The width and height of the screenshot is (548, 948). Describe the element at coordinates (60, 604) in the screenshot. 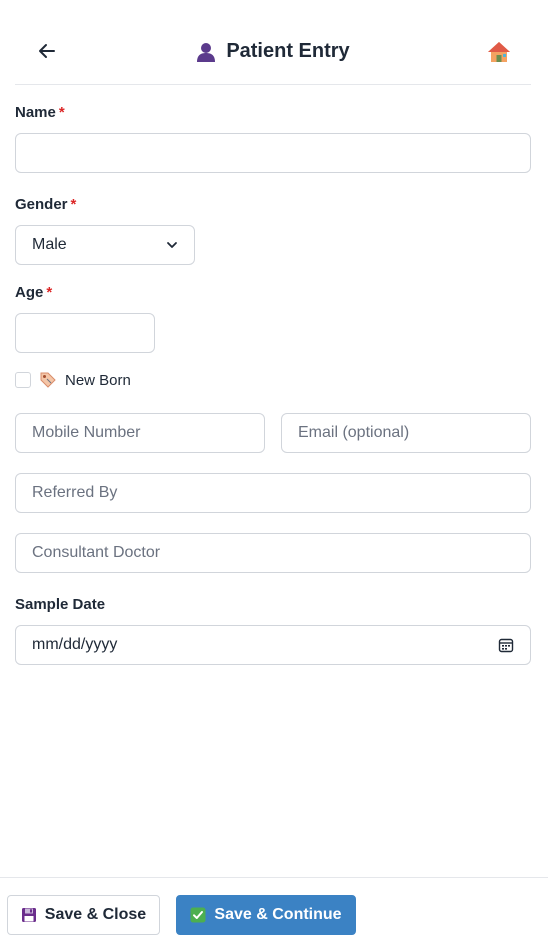

I see `sample-date-label: Sample Date` at that location.